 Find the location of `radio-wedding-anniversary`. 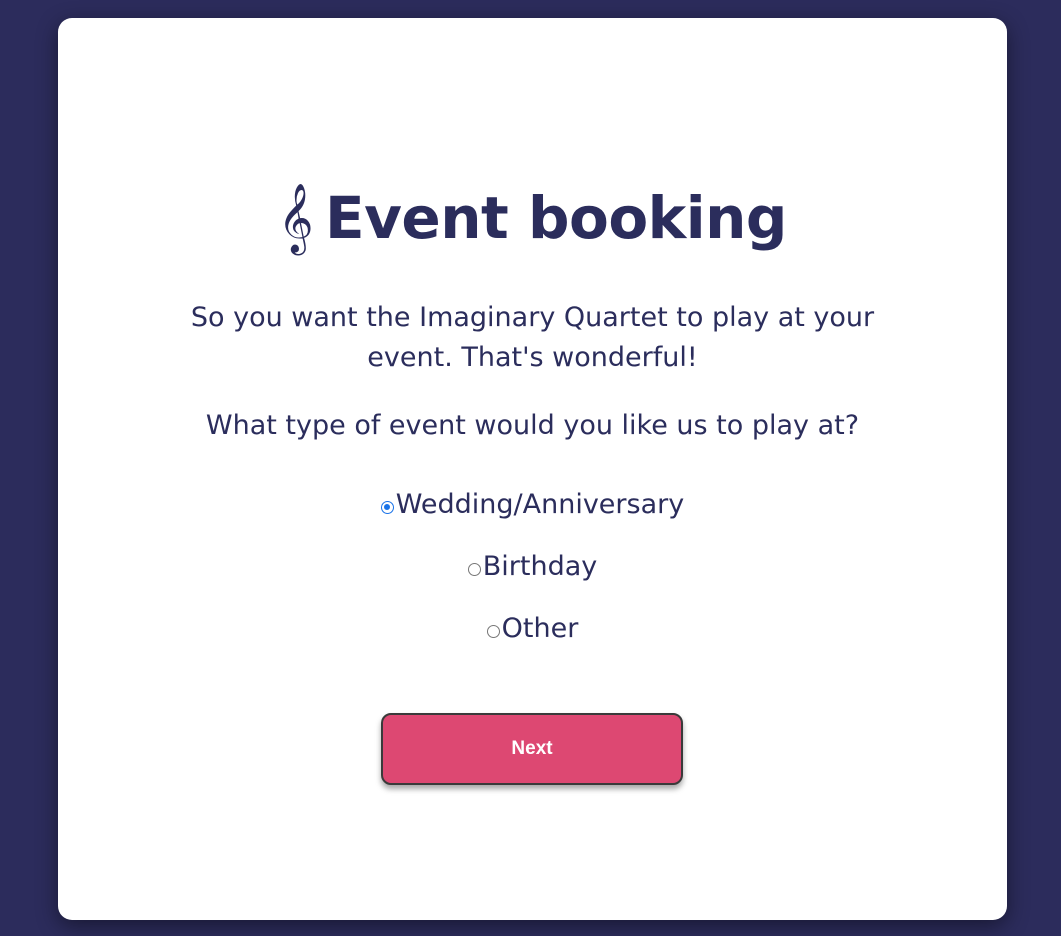

radio-wedding-anniversary is located at coordinates (387, 507).